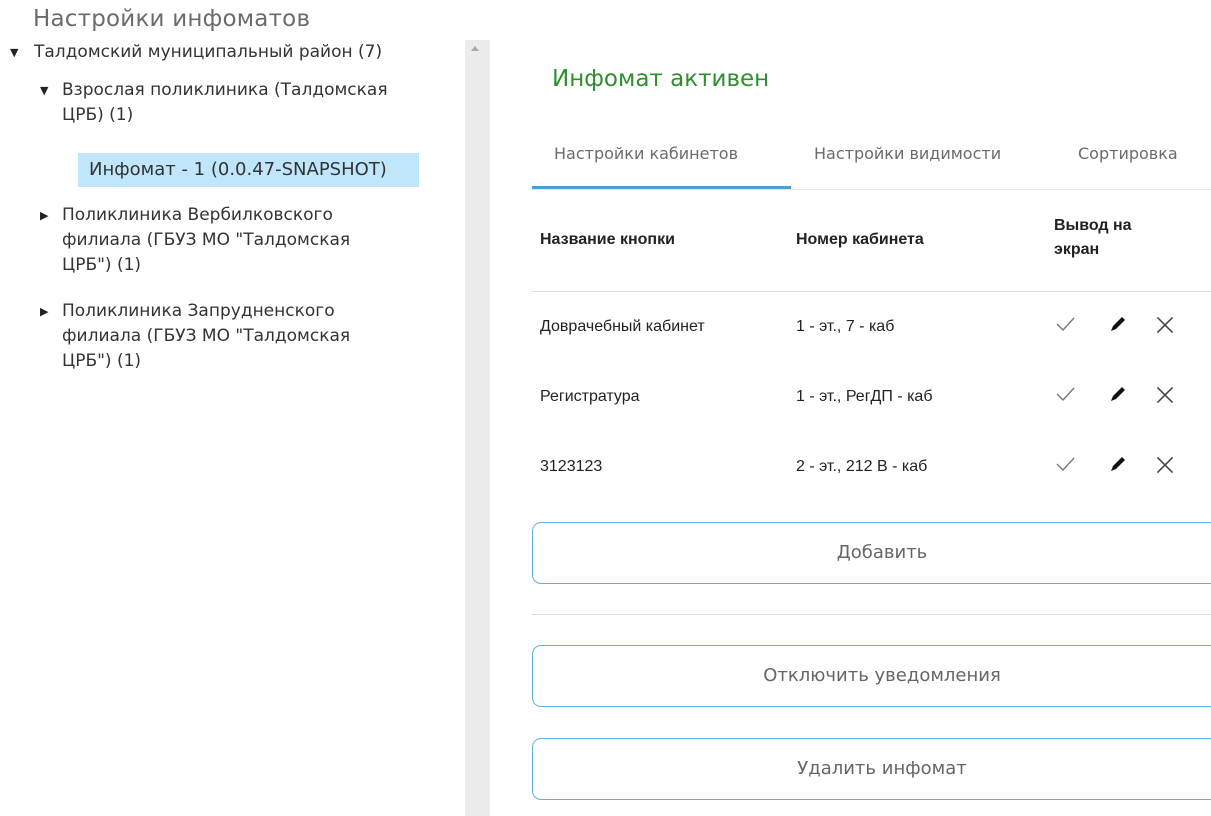 This screenshot has width=1211, height=816. I want to click on table-row: 3123123 2 - эт., 212 В - каб, so click(871, 470).